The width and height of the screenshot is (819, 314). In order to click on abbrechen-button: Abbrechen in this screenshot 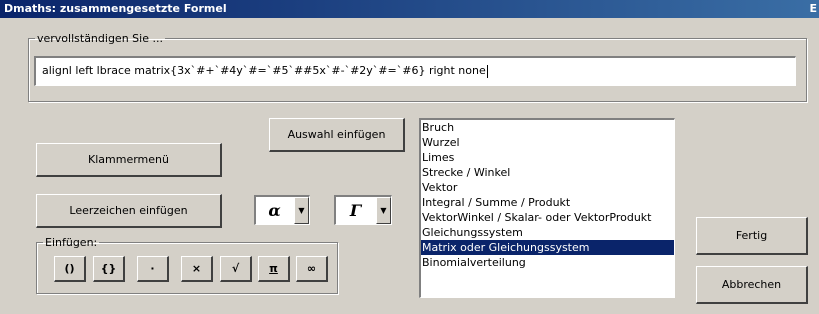, I will do `click(752, 285)`.